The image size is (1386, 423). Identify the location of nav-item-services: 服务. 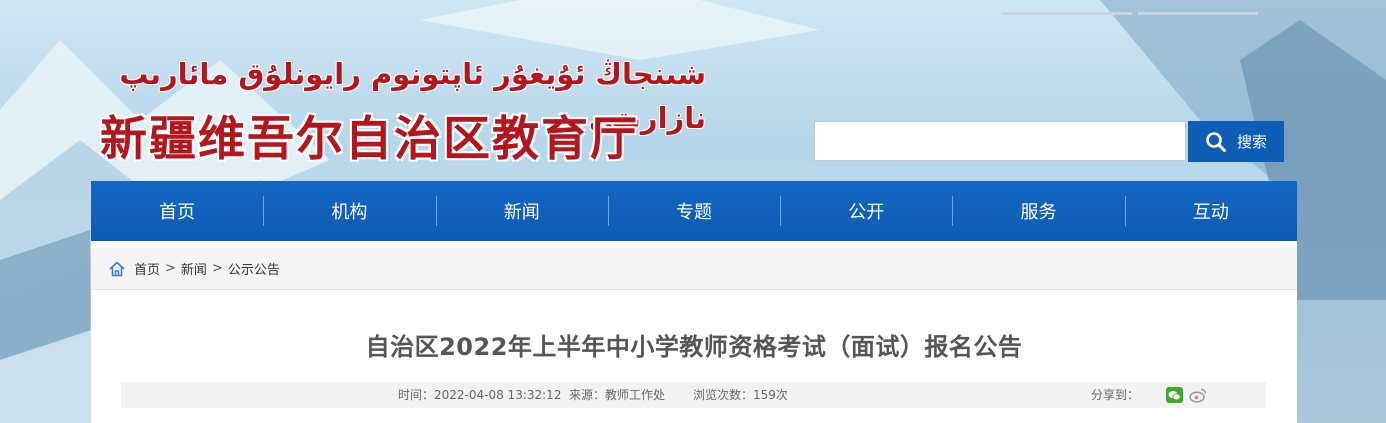
(1038, 211).